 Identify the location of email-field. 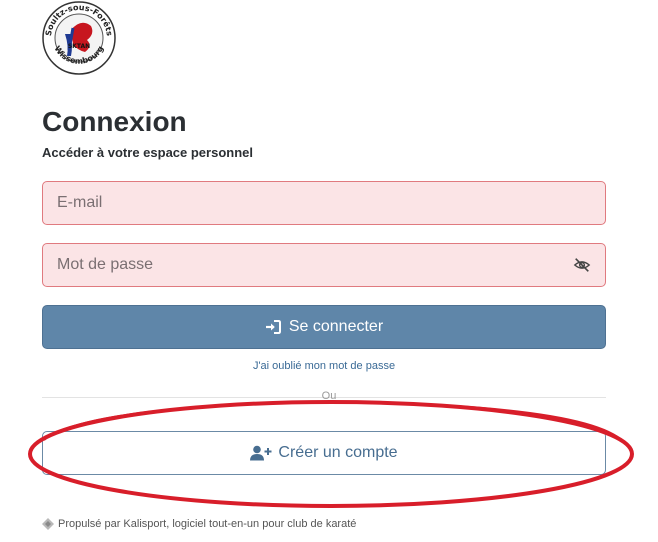
(324, 203).